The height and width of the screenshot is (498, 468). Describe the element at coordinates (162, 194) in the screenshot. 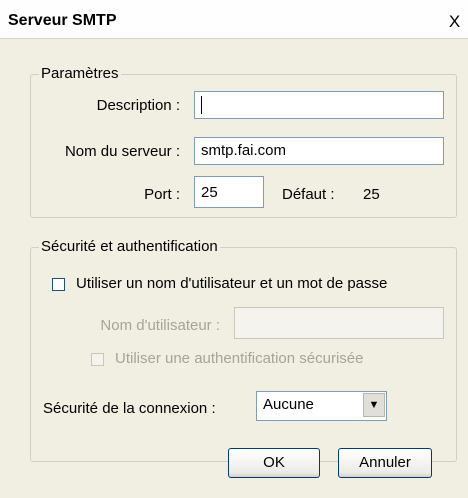

I see `port-label: Port :` at that location.